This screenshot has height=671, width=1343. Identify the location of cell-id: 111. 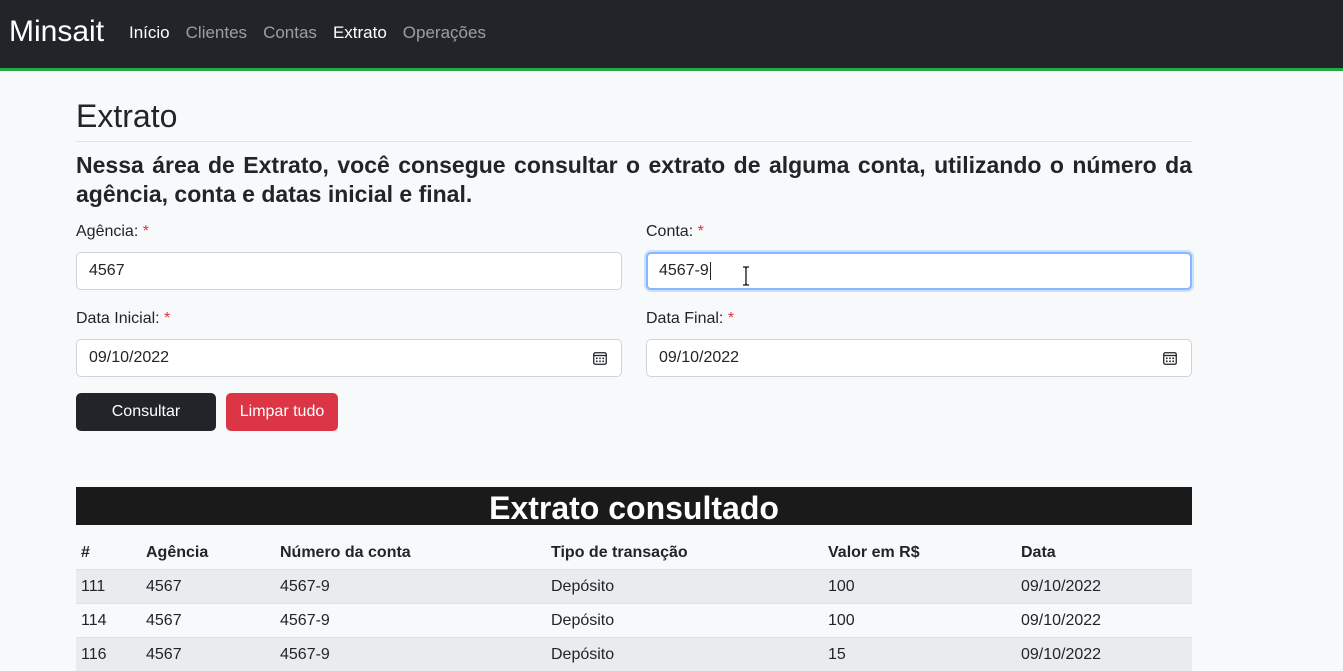
(108, 587).